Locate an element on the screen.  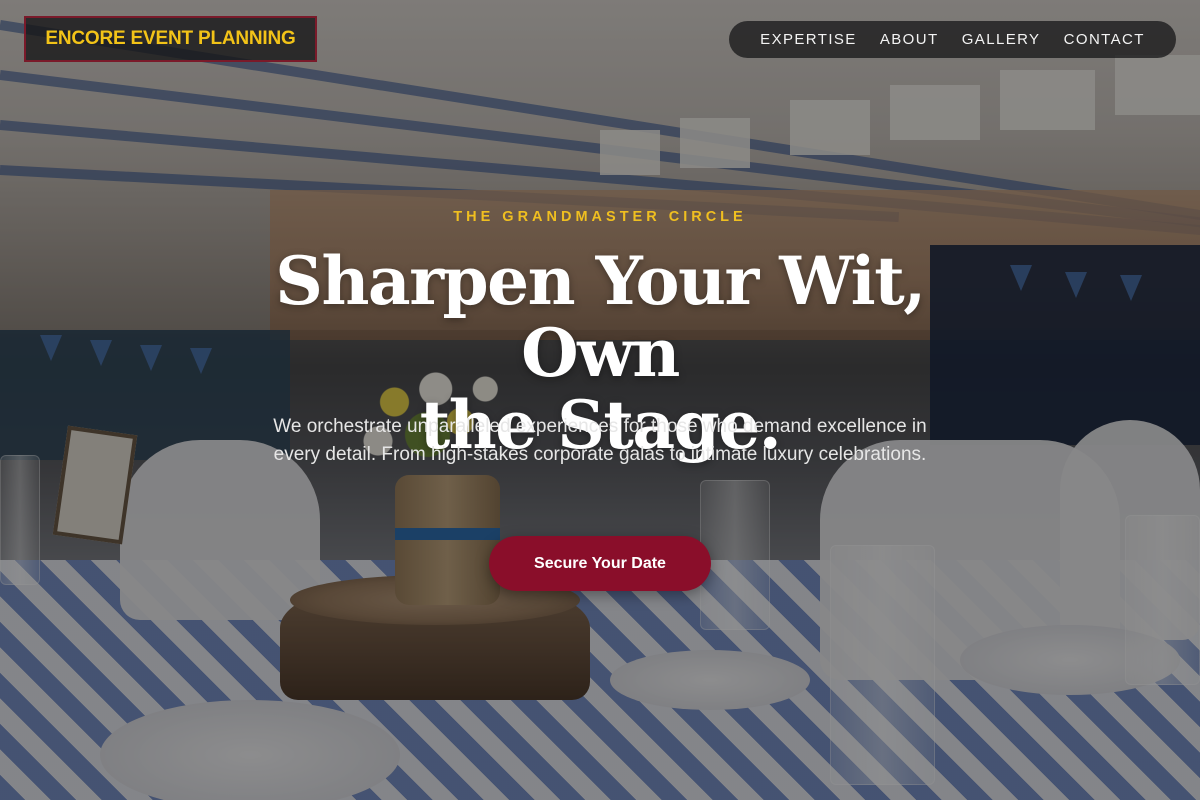
hero-headline-line-1: Sharpen Your Wit, Own is located at coordinates (600, 317).